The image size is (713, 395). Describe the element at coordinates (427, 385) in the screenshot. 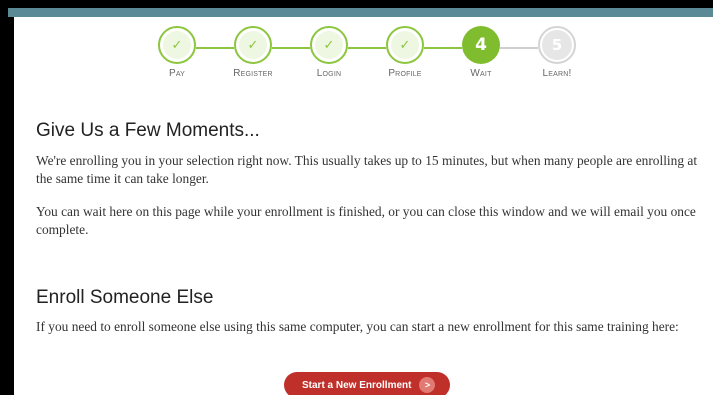

I see `arrow-right-icon: >` at that location.